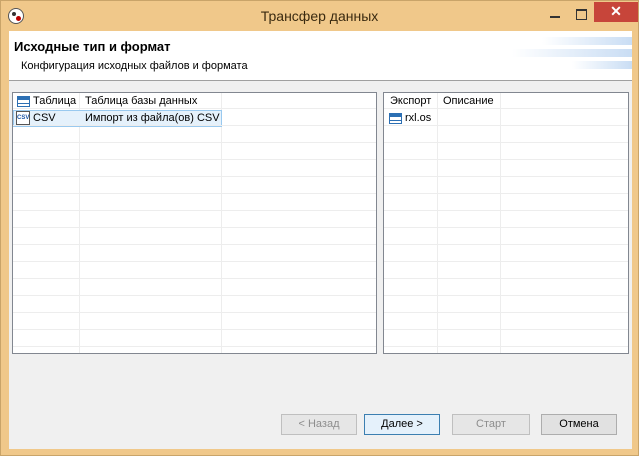 The image size is (639, 456). What do you see at coordinates (579, 424) in the screenshot?
I see `cancel-button: Отмена` at bounding box center [579, 424].